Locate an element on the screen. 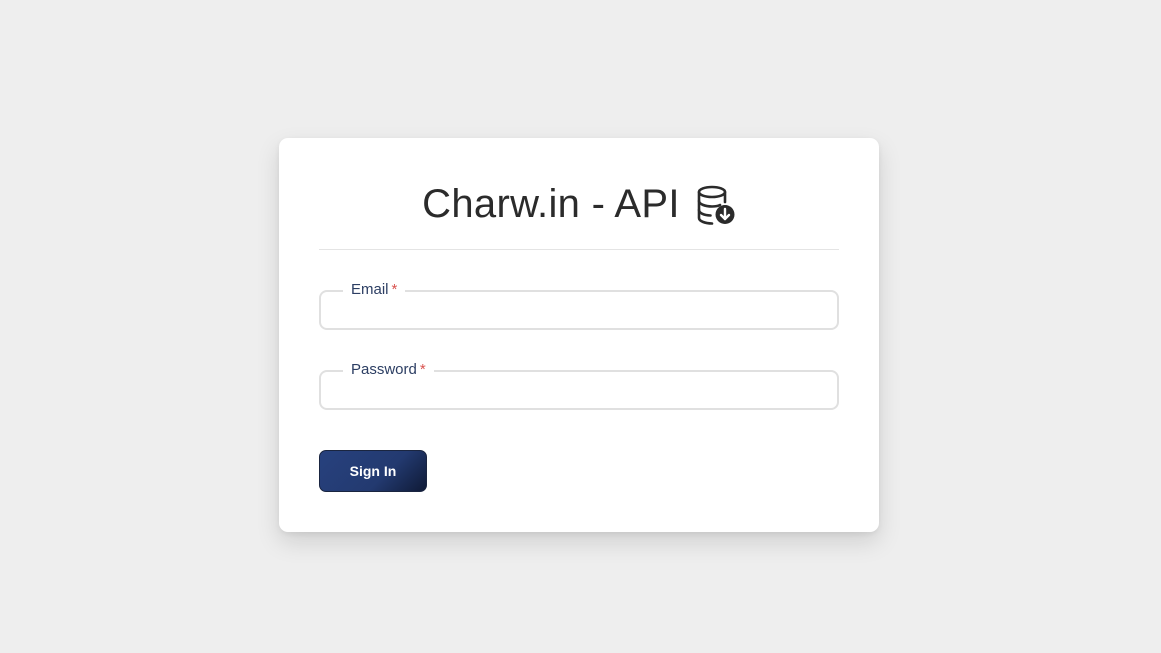 The image size is (1161, 653). password-field: Password * is located at coordinates (579, 385).